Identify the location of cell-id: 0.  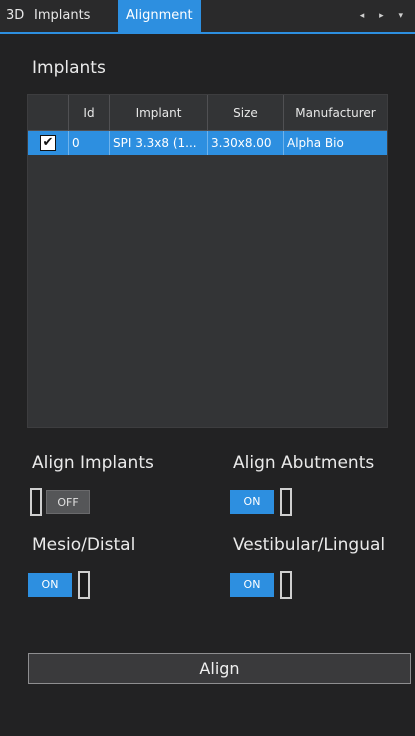
(89, 143).